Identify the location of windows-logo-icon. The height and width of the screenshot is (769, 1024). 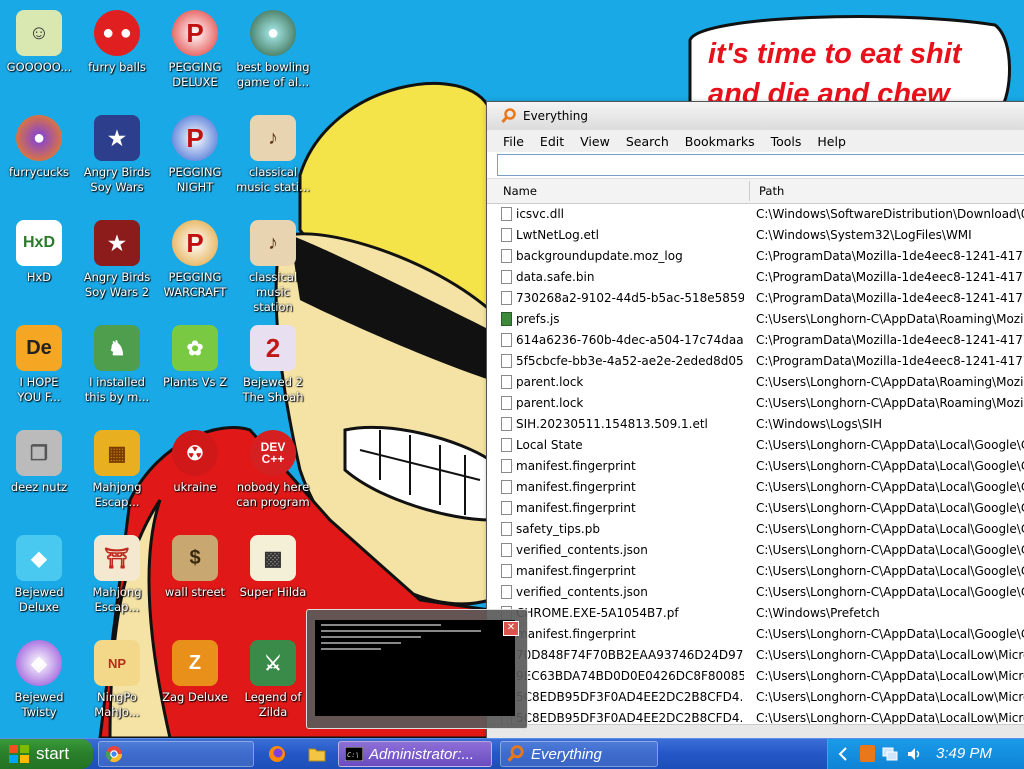
(19, 754).